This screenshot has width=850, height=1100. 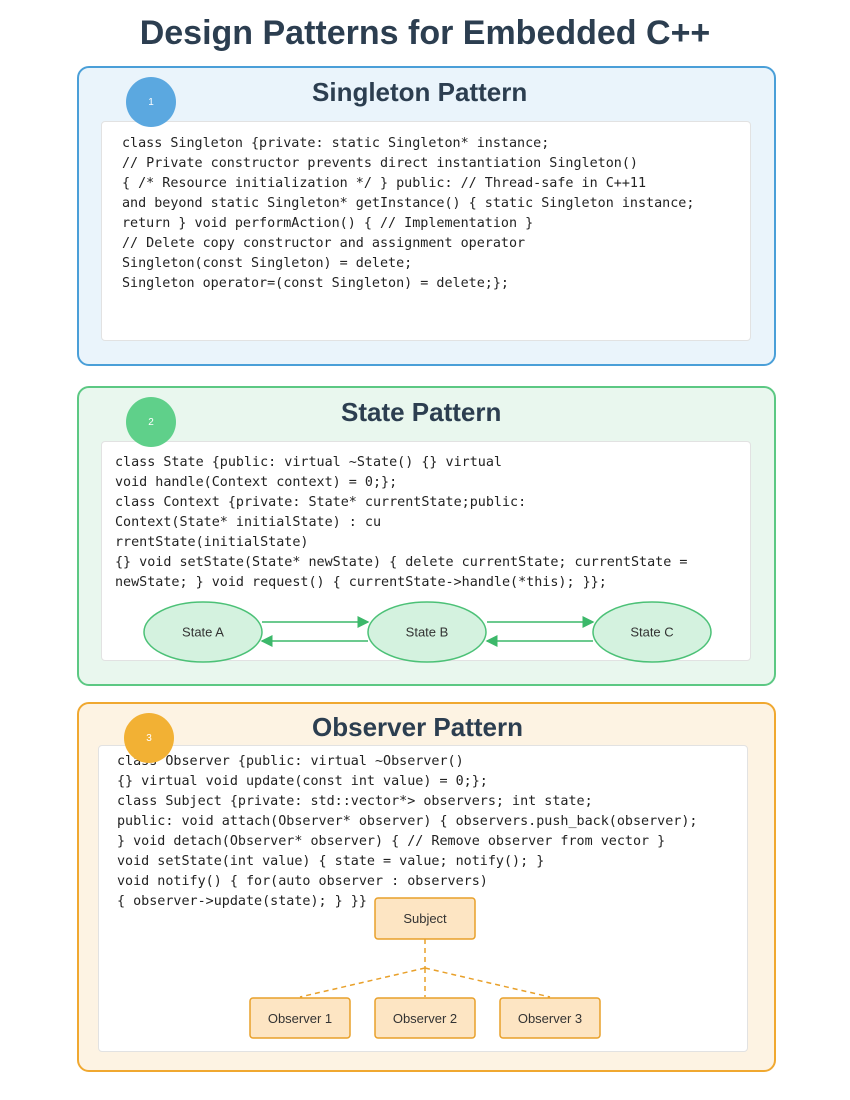 What do you see at coordinates (300, 1018) in the screenshot?
I see `observer-node-label: Observer 1` at bounding box center [300, 1018].